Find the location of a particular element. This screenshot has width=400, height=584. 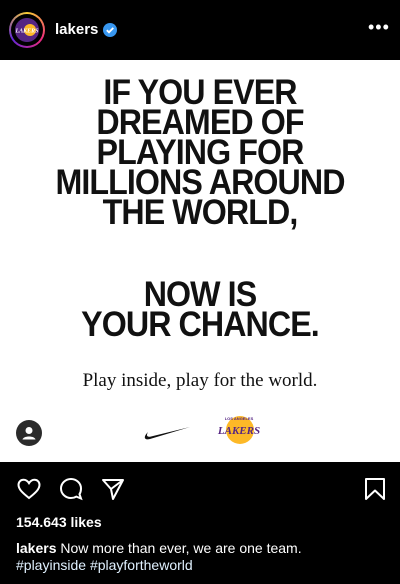

likes-count: 154.643 likes is located at coordinates (59, 522).